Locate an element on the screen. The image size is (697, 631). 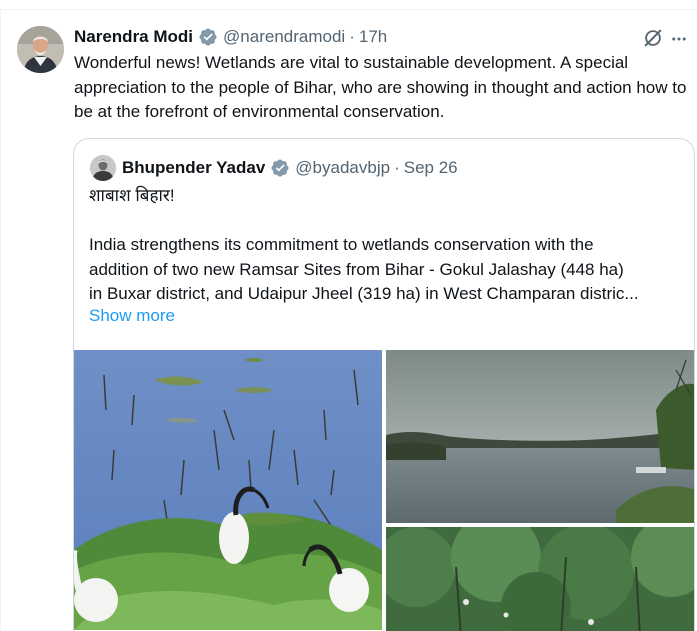
quoted-author-name: Bhupender Yadav is located at coordinates (193, 168).